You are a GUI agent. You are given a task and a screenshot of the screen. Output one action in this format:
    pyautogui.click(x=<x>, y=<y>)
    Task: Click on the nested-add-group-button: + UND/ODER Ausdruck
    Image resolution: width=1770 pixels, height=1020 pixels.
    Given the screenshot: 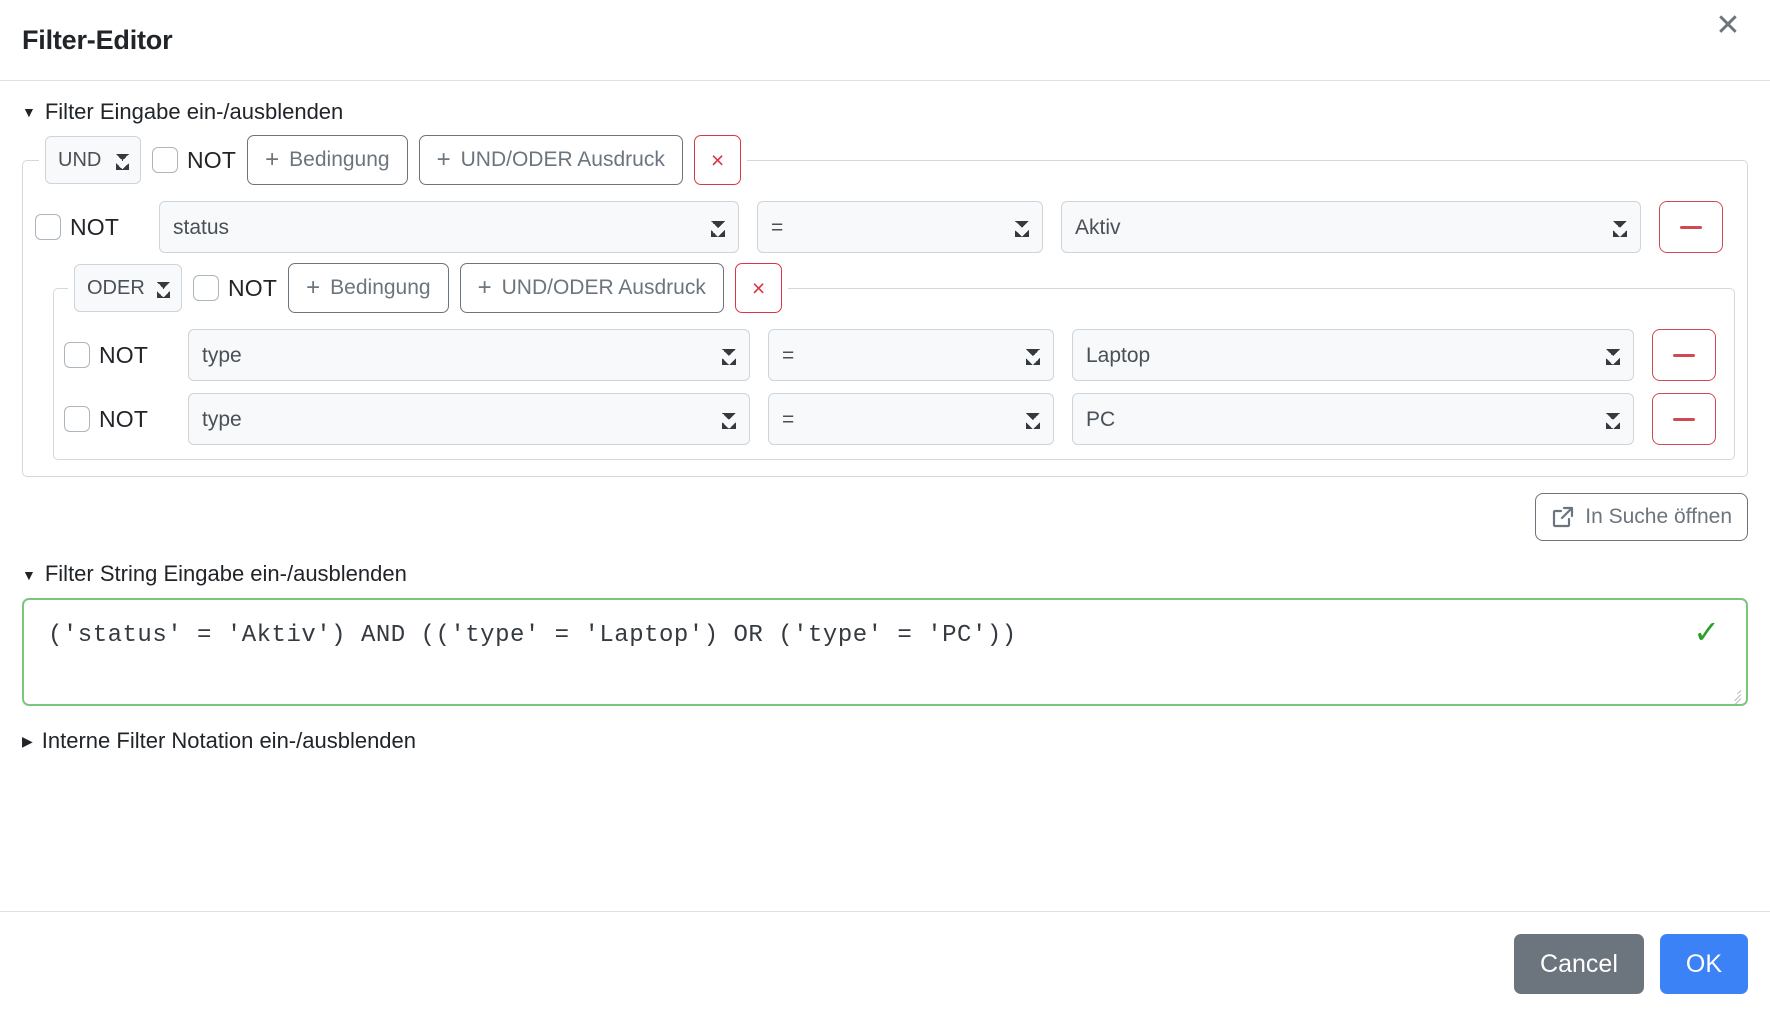 What is the action you would take?
    pyautogui.click(x=591, y=288)
    